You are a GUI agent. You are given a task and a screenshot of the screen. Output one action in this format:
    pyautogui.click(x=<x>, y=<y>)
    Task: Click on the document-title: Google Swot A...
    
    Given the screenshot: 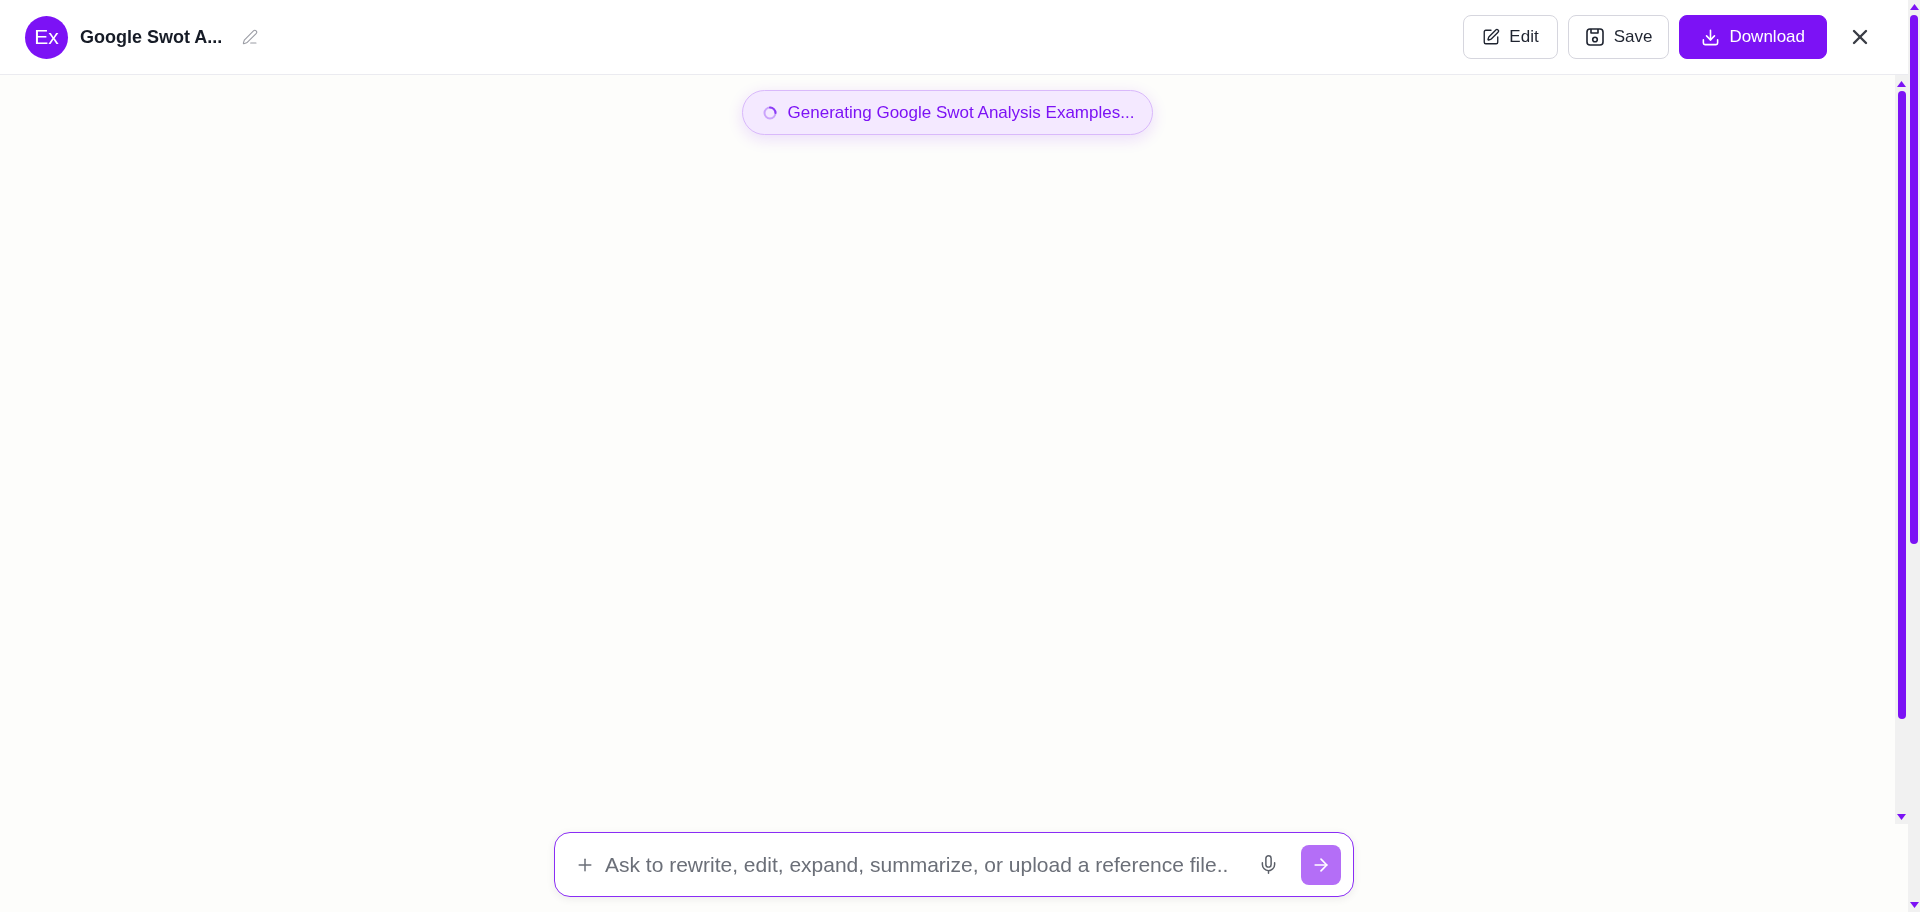 What is the action you would take?
    pyautogui.click(x=151, y=37)
    